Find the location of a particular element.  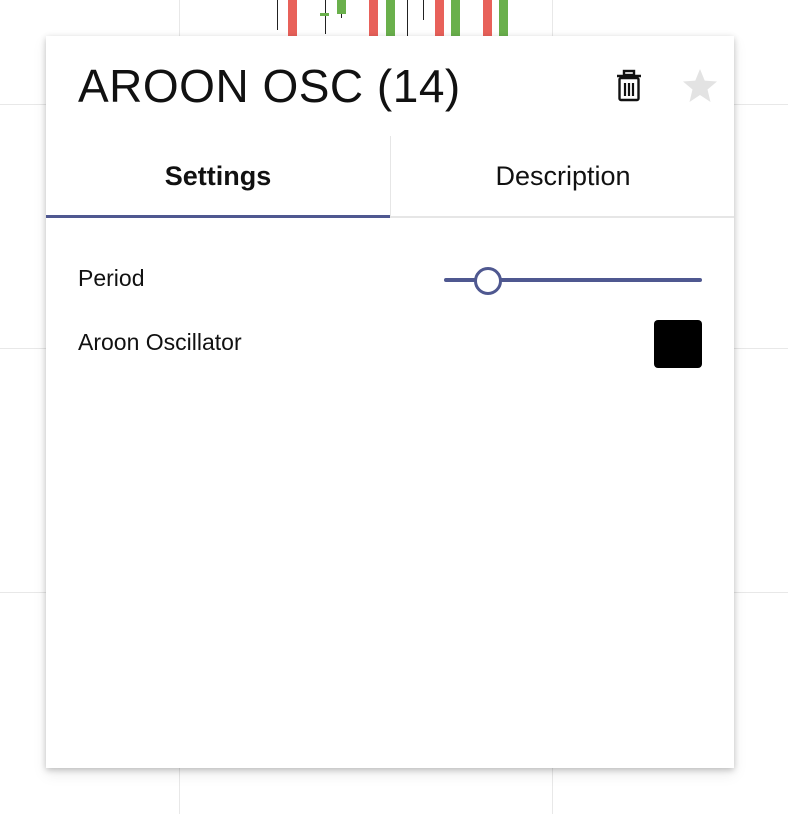

trash-icon is located at coordinates (632, 86).